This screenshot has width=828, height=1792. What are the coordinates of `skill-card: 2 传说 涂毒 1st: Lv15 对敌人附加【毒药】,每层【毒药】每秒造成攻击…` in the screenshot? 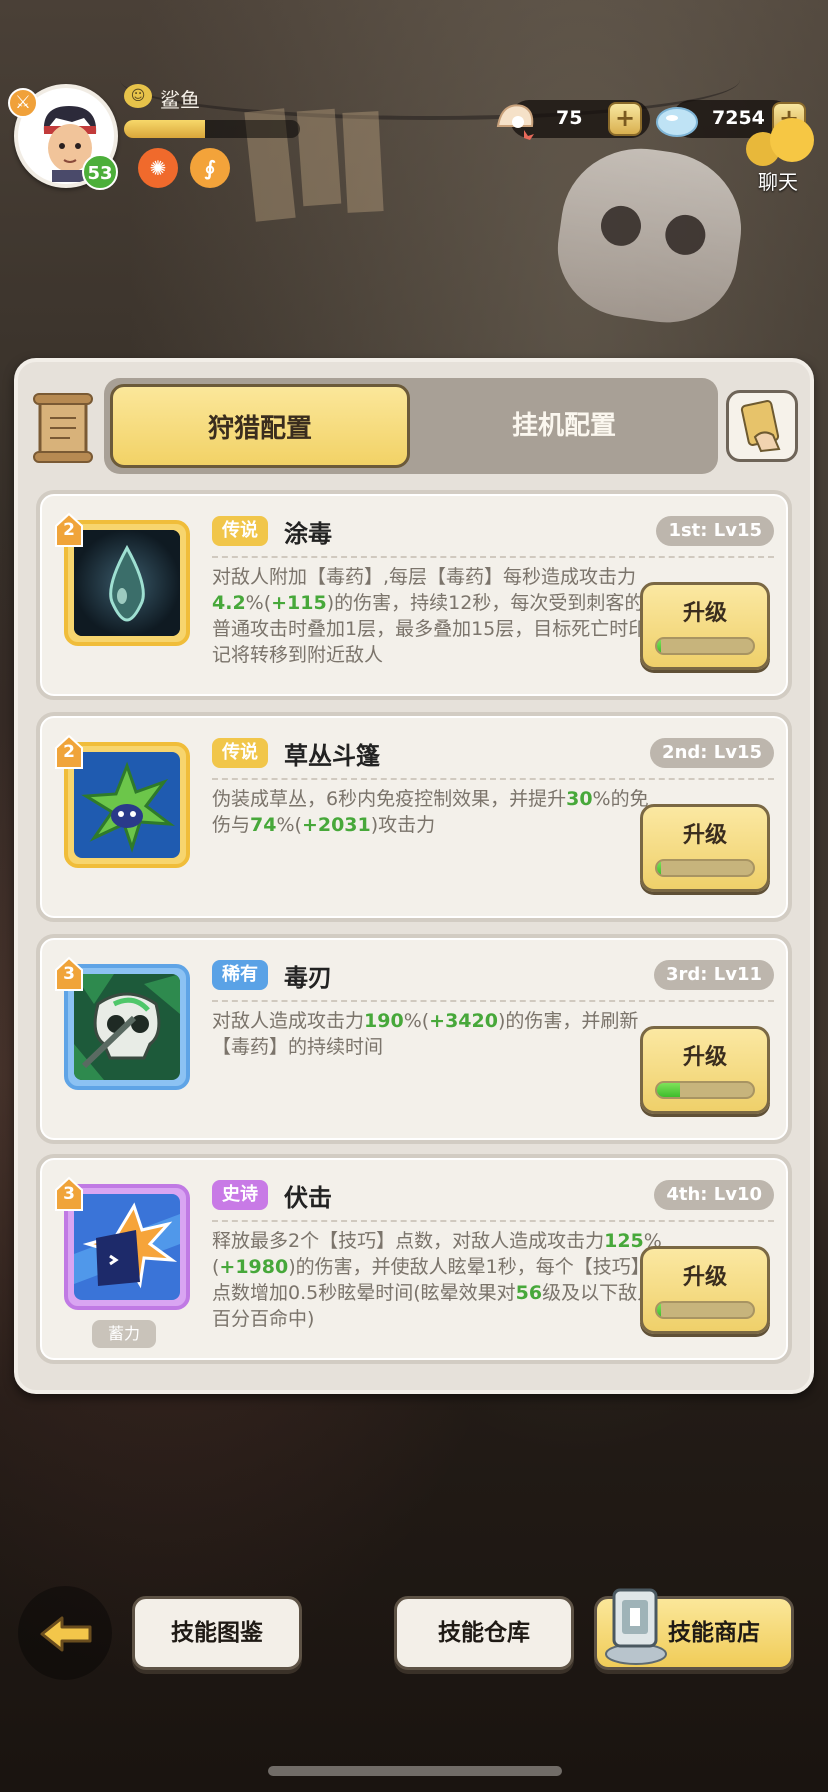 It's located at (414, 595).